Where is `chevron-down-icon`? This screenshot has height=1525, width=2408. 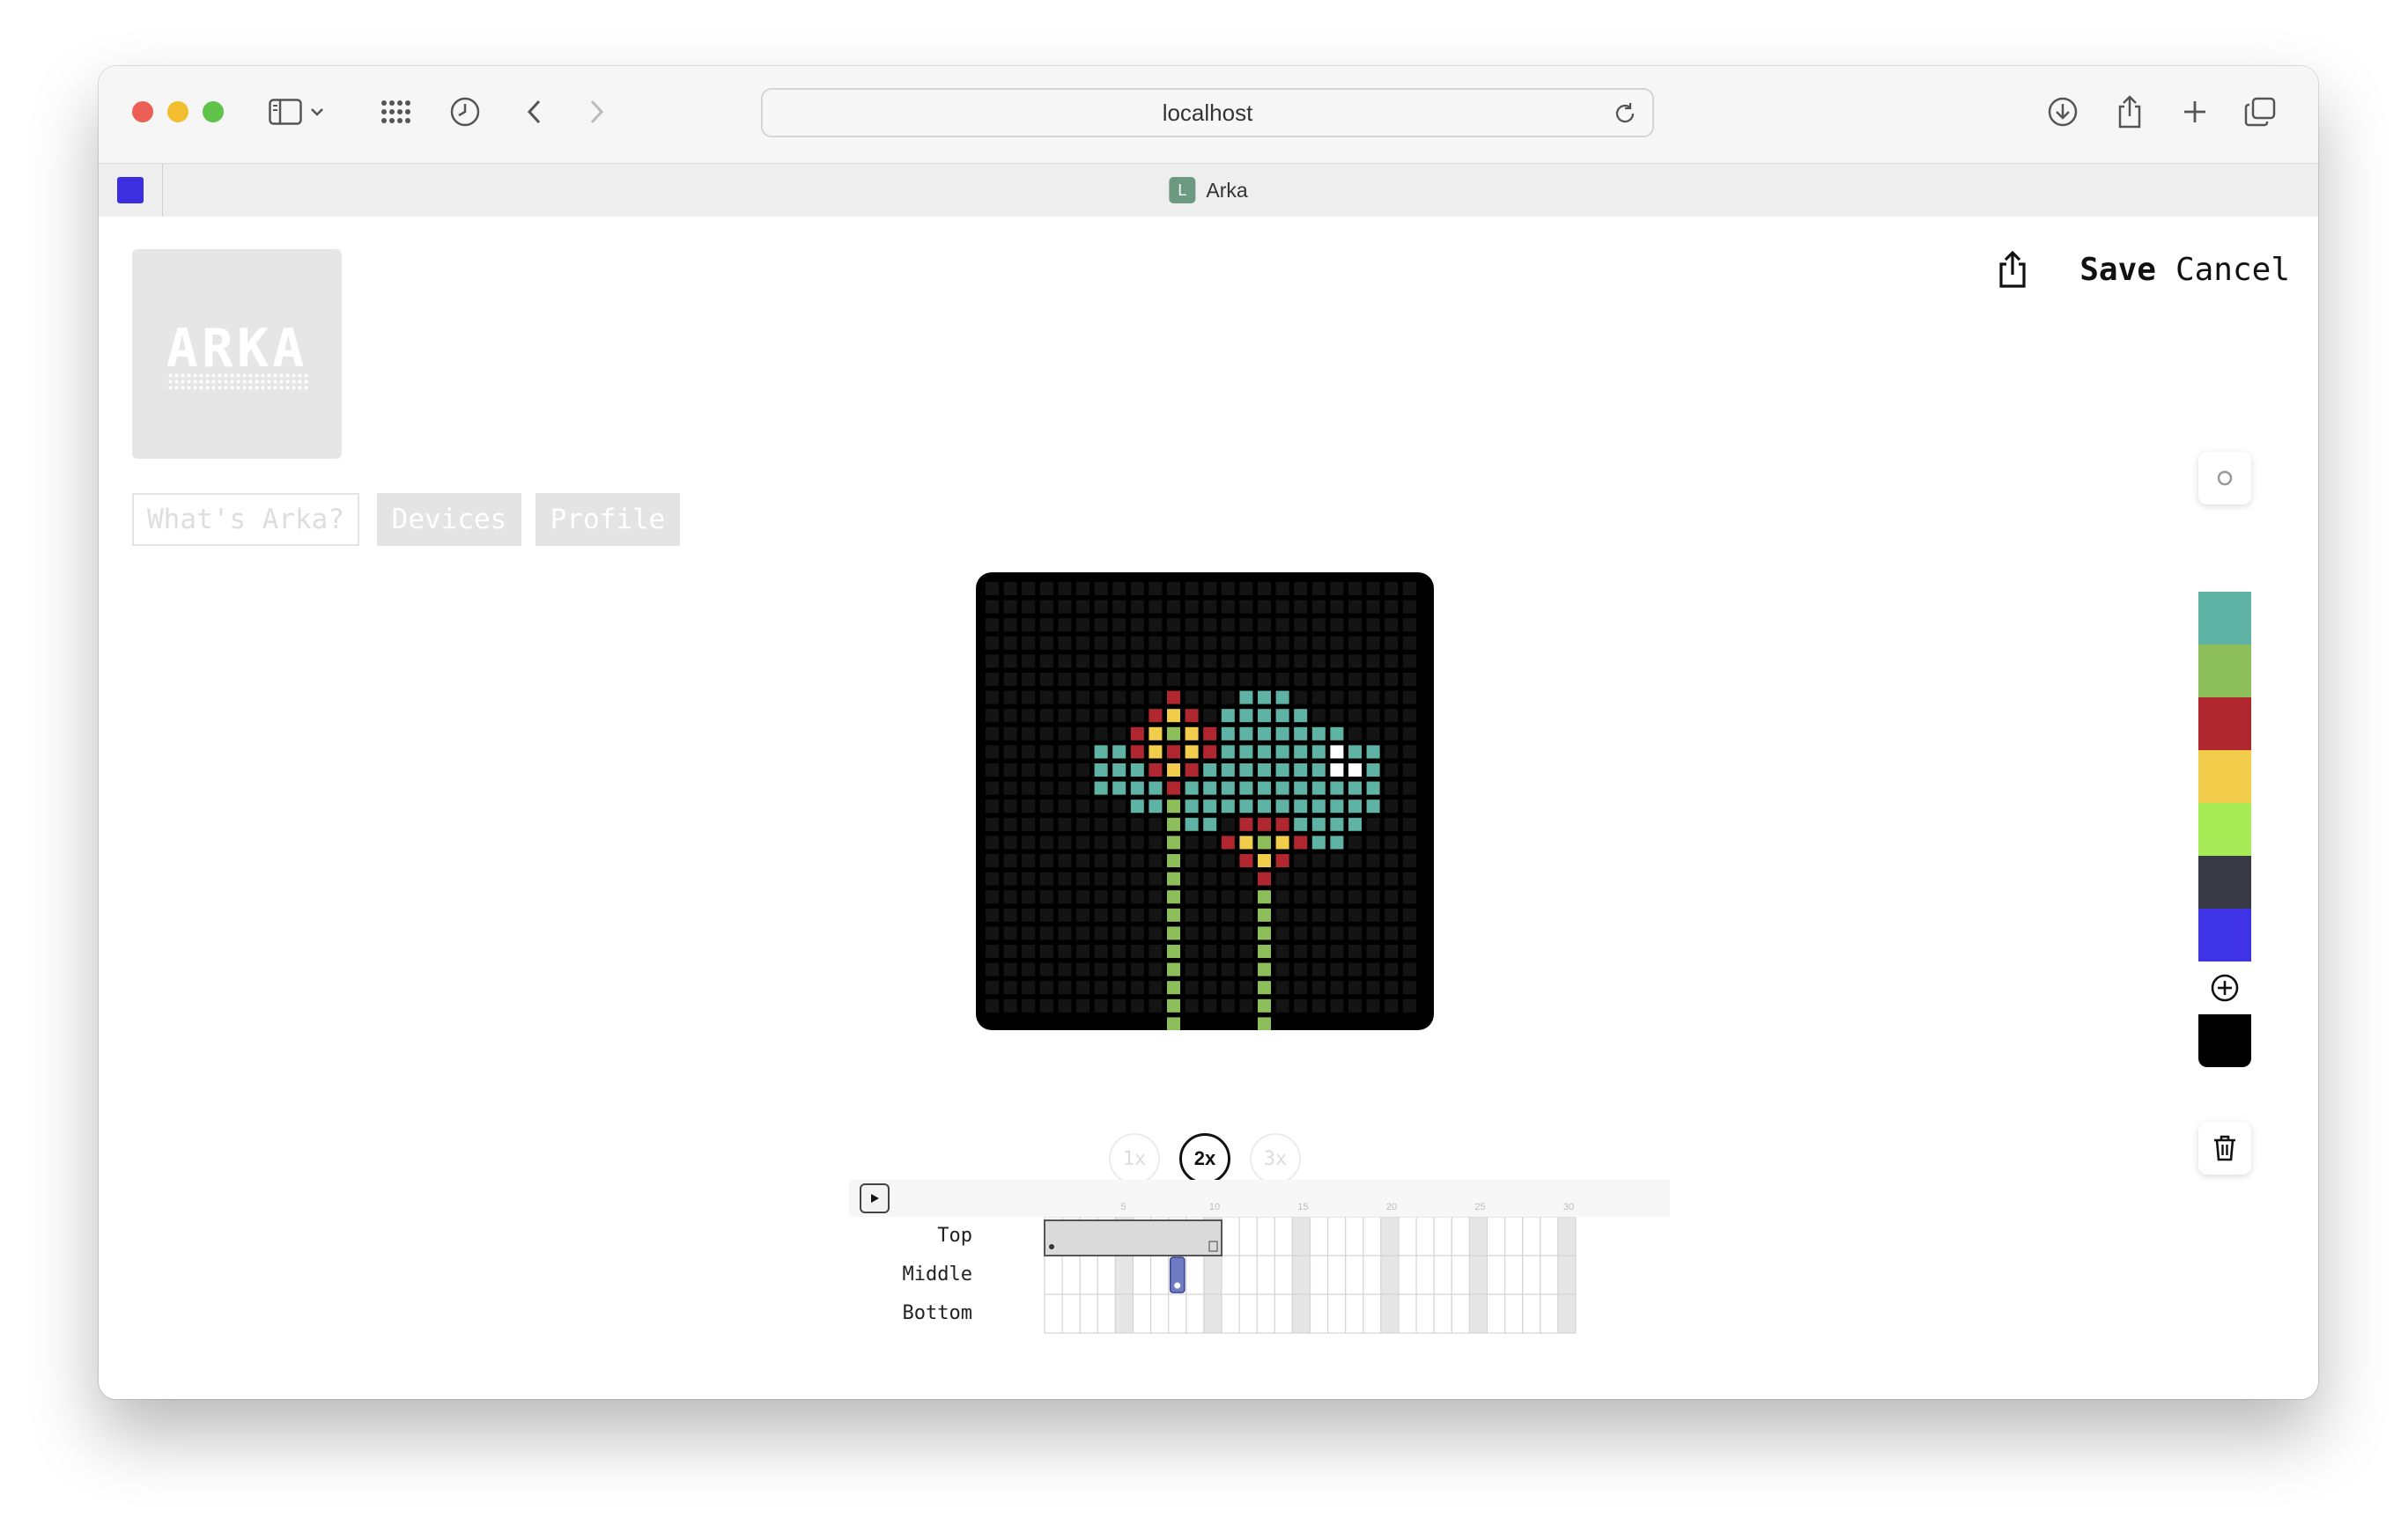 chevron-down-icon is located at coordinates (317, 111).